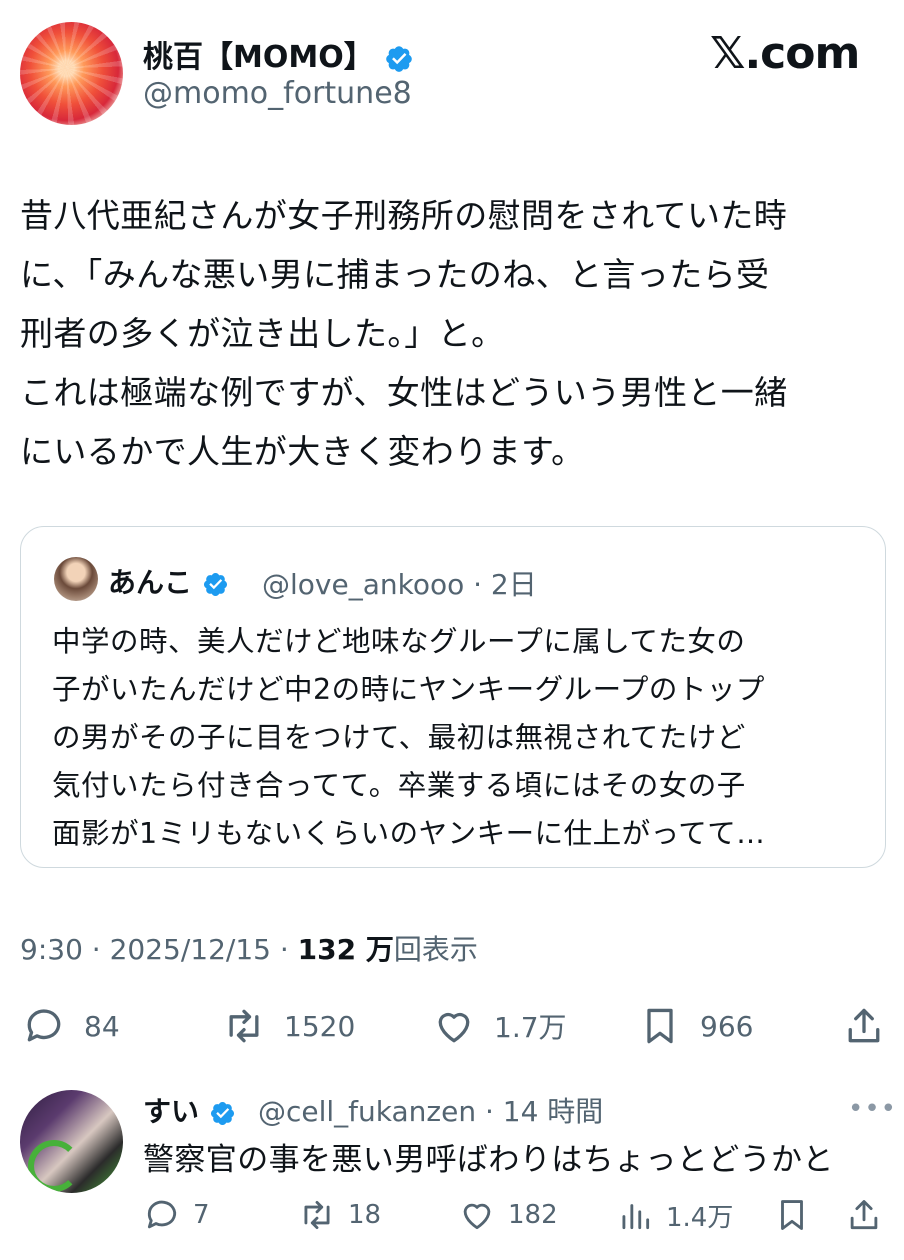  I want to click on reply-author-handle-time: @cell_fukanzen · 14 時間, so click(430, 1110).